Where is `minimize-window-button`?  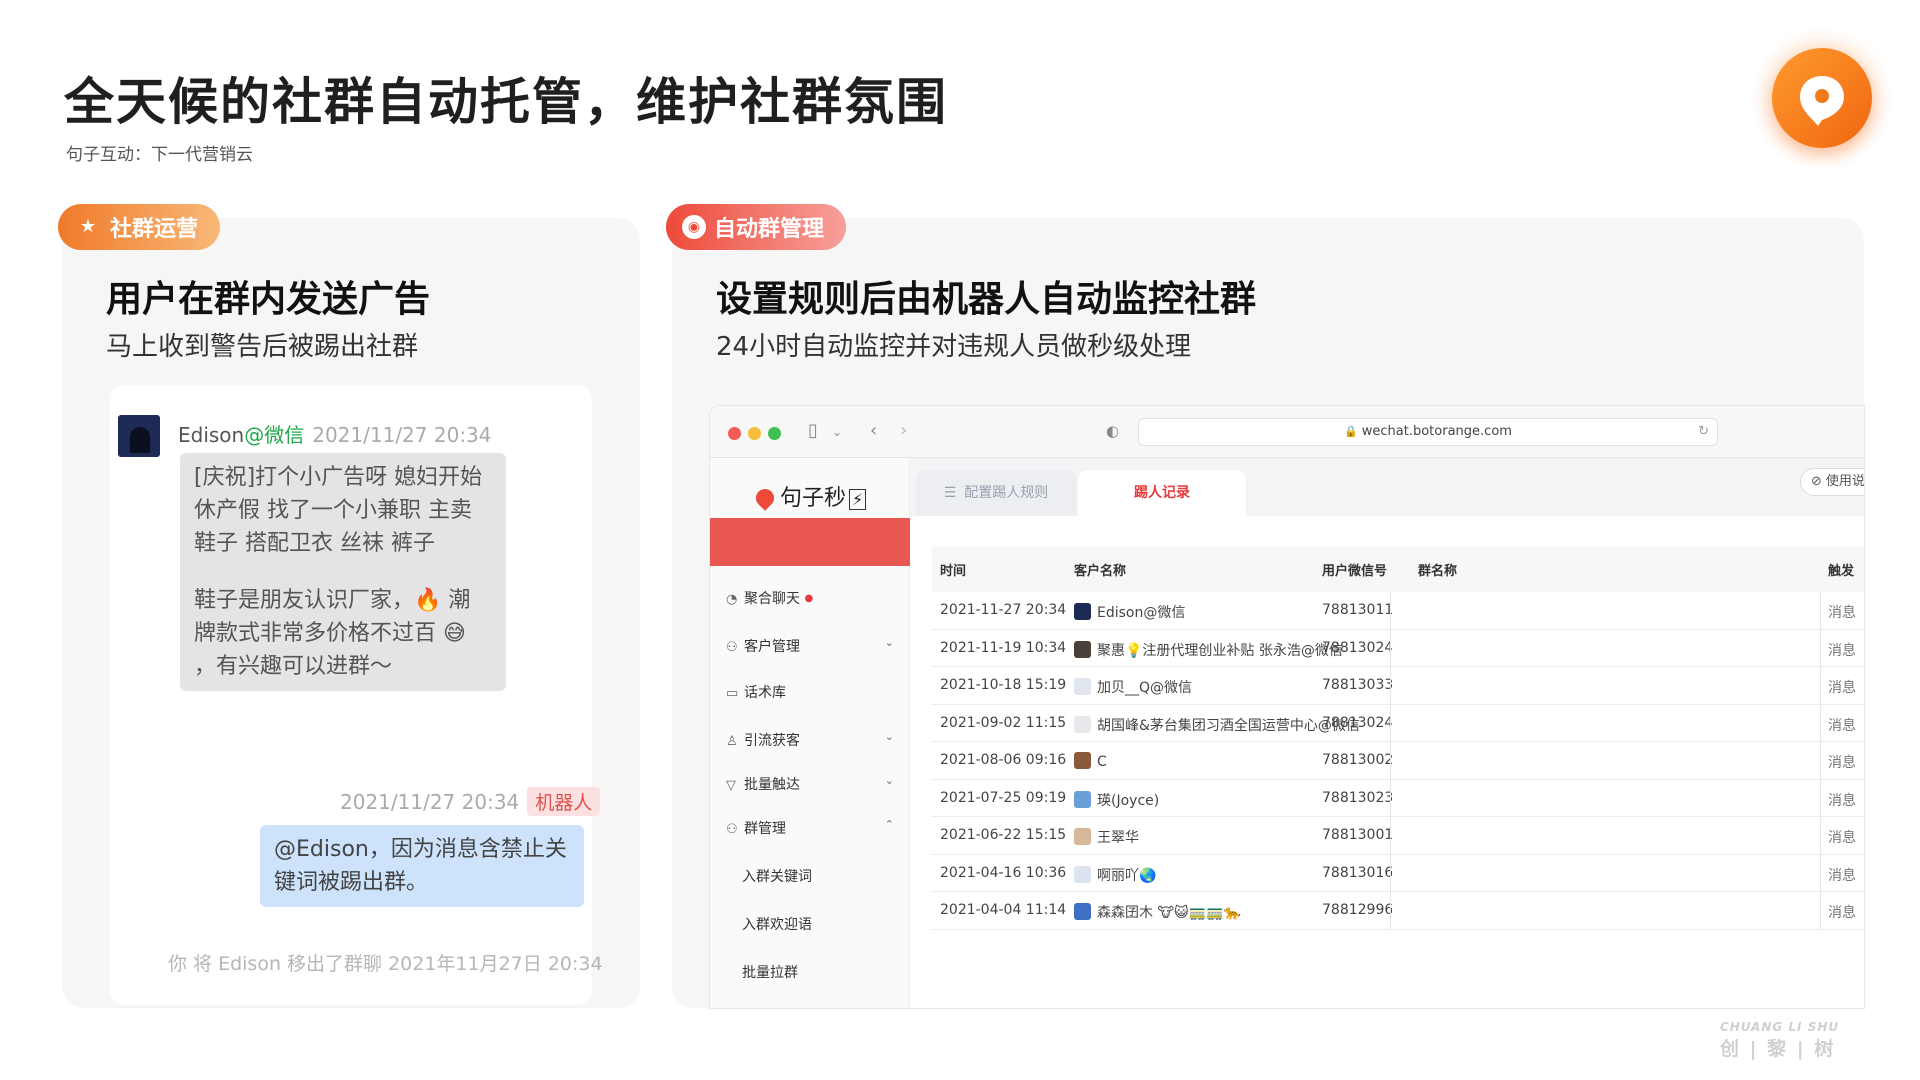 minimize-window-button is located at coordinates (754, 433).